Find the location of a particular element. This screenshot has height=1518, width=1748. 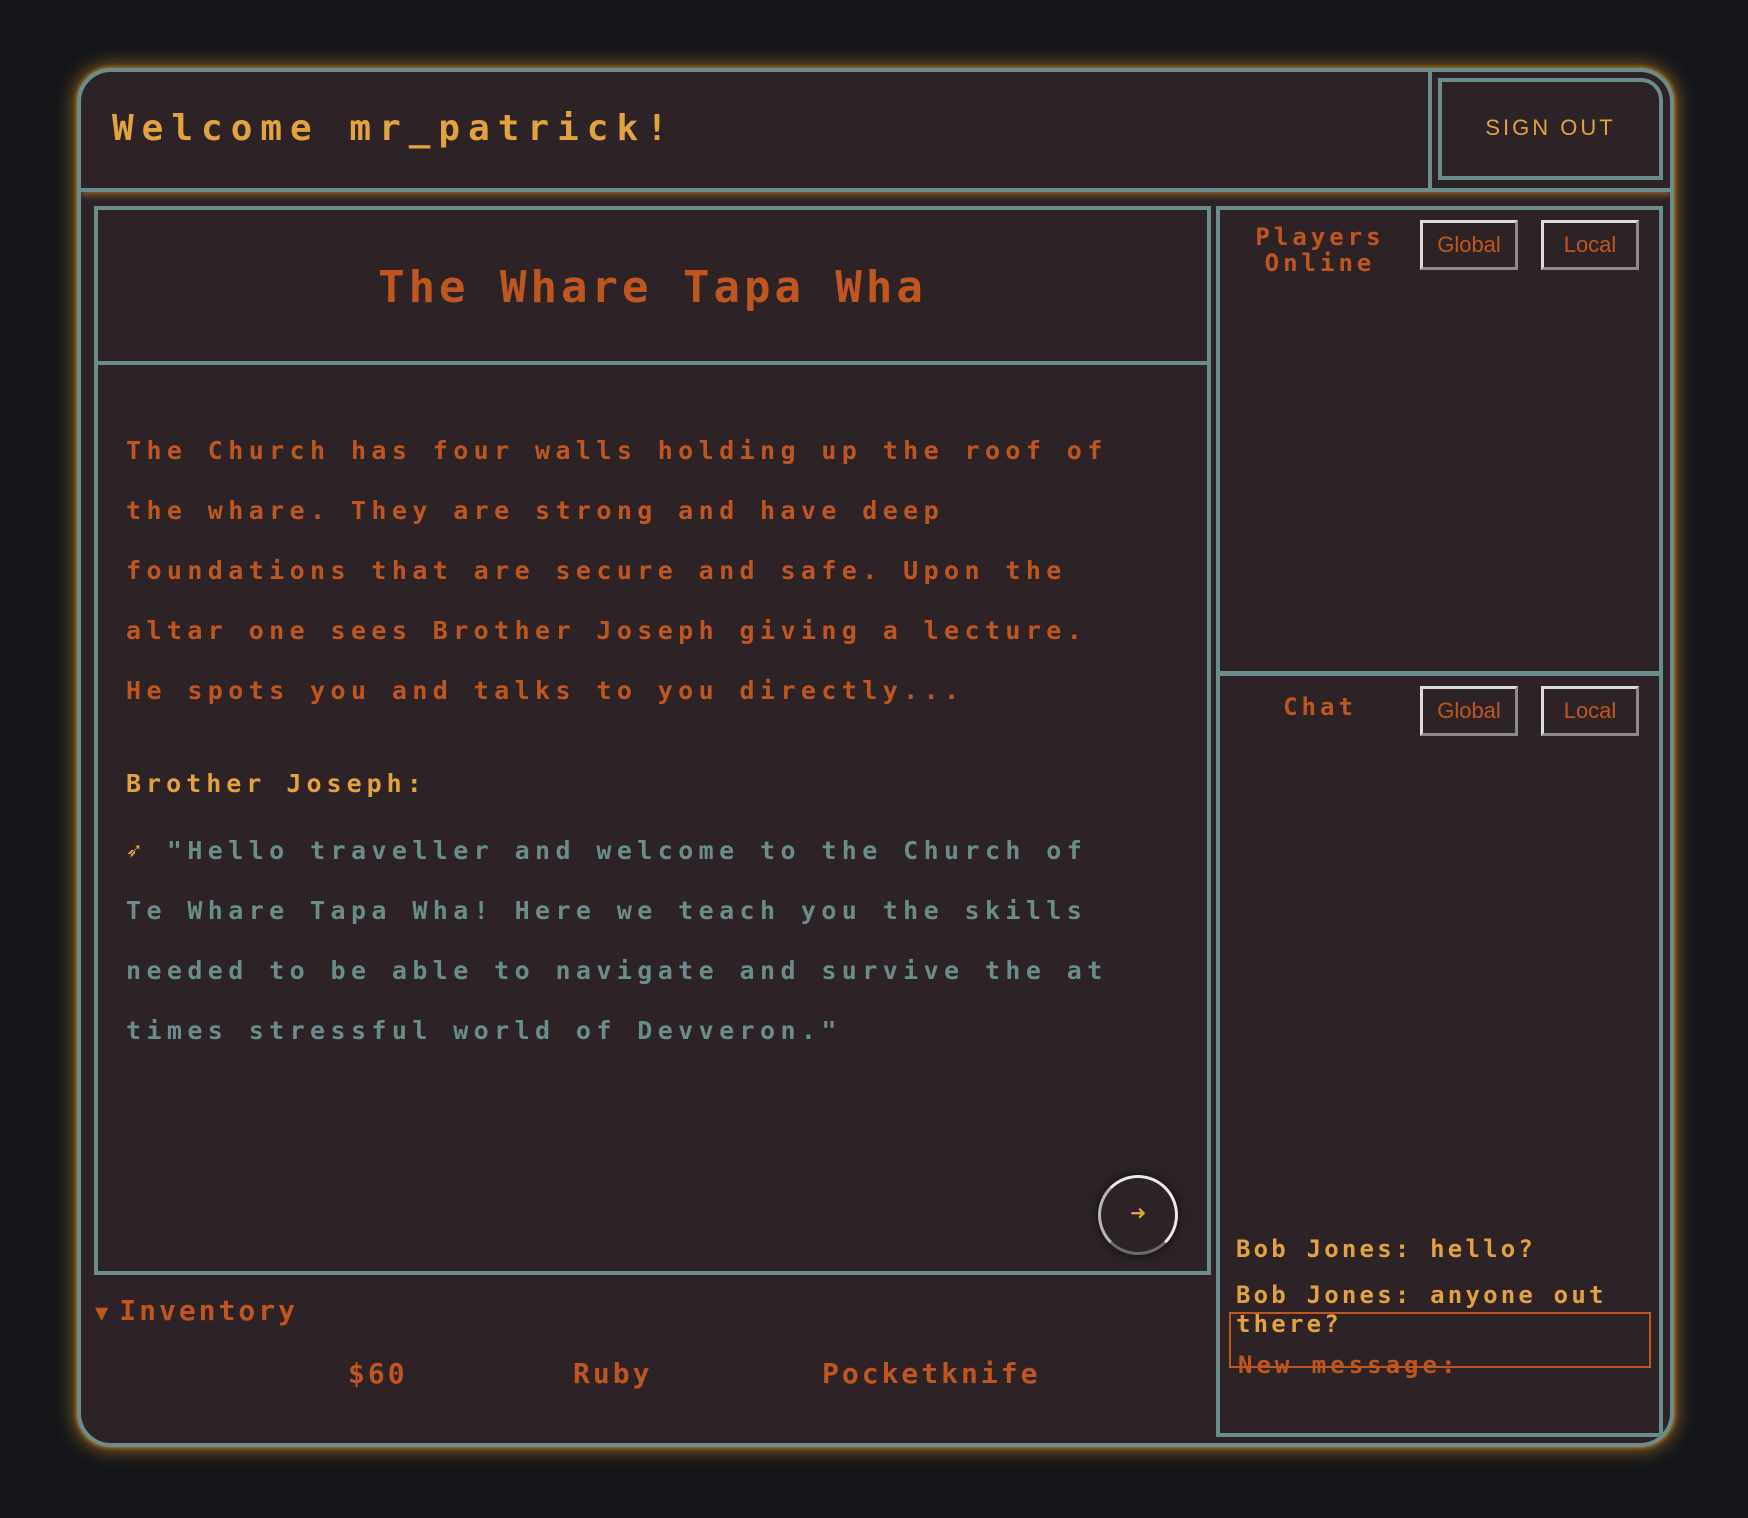

triangle-down-icon: ▼ is located at coordinates (103, 1313).